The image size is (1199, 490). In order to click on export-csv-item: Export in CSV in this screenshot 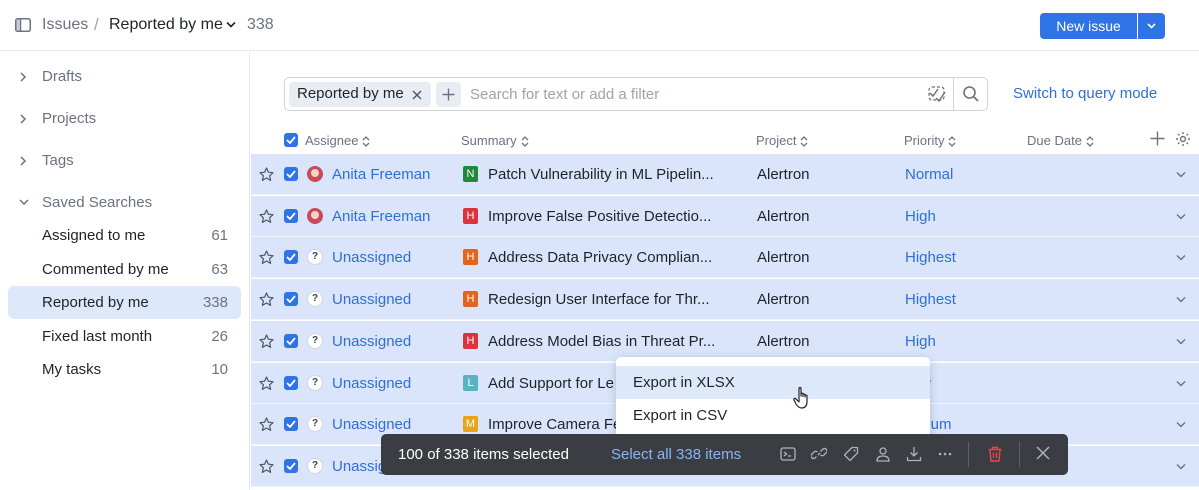, I will do `click(773, 415)`.